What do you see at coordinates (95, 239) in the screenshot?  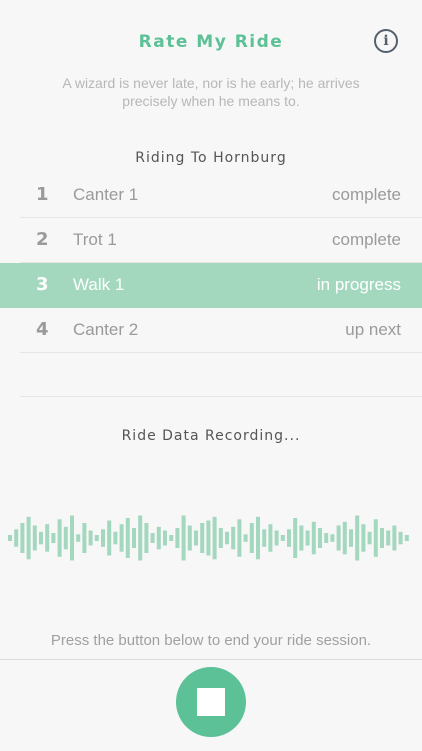 I see `segment-name: Trot 1` at bounding box center [95, 239].